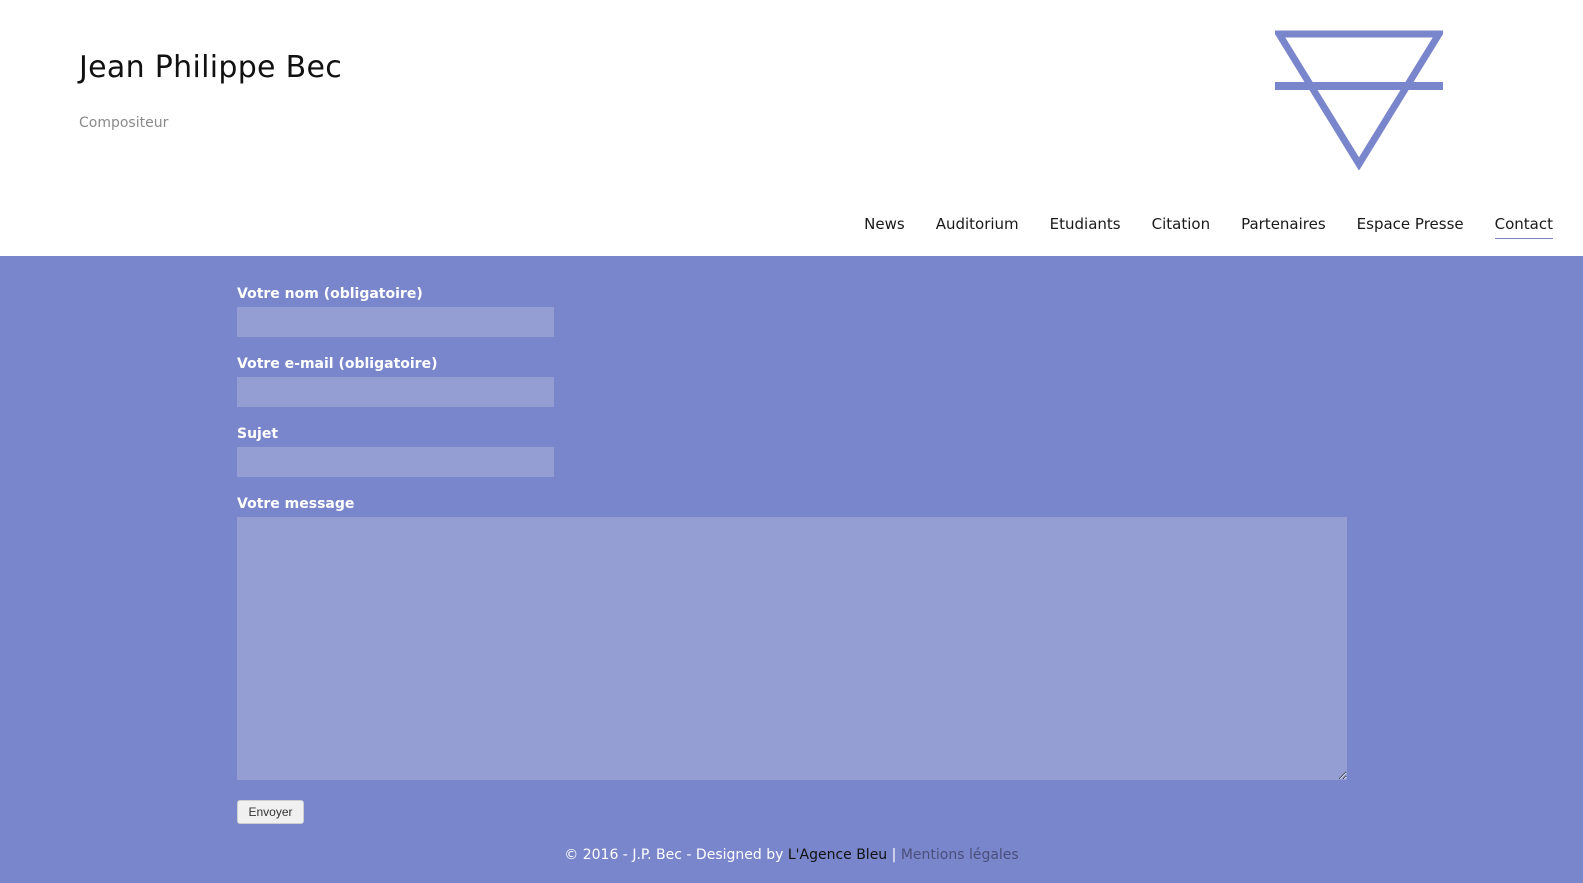  What do you see at coordinates (296, 504) in the screenshot?
I see `message-label: Votre message` at bounding box center [296, 504].